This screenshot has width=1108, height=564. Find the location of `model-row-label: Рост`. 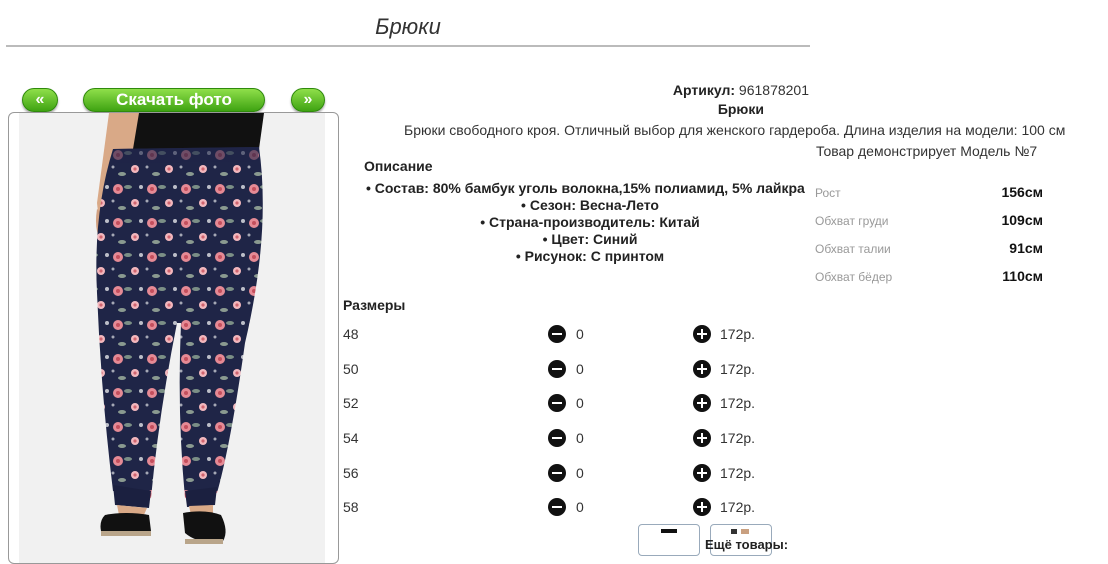

model-row-label: Рост is located at coordinates (828, 193).